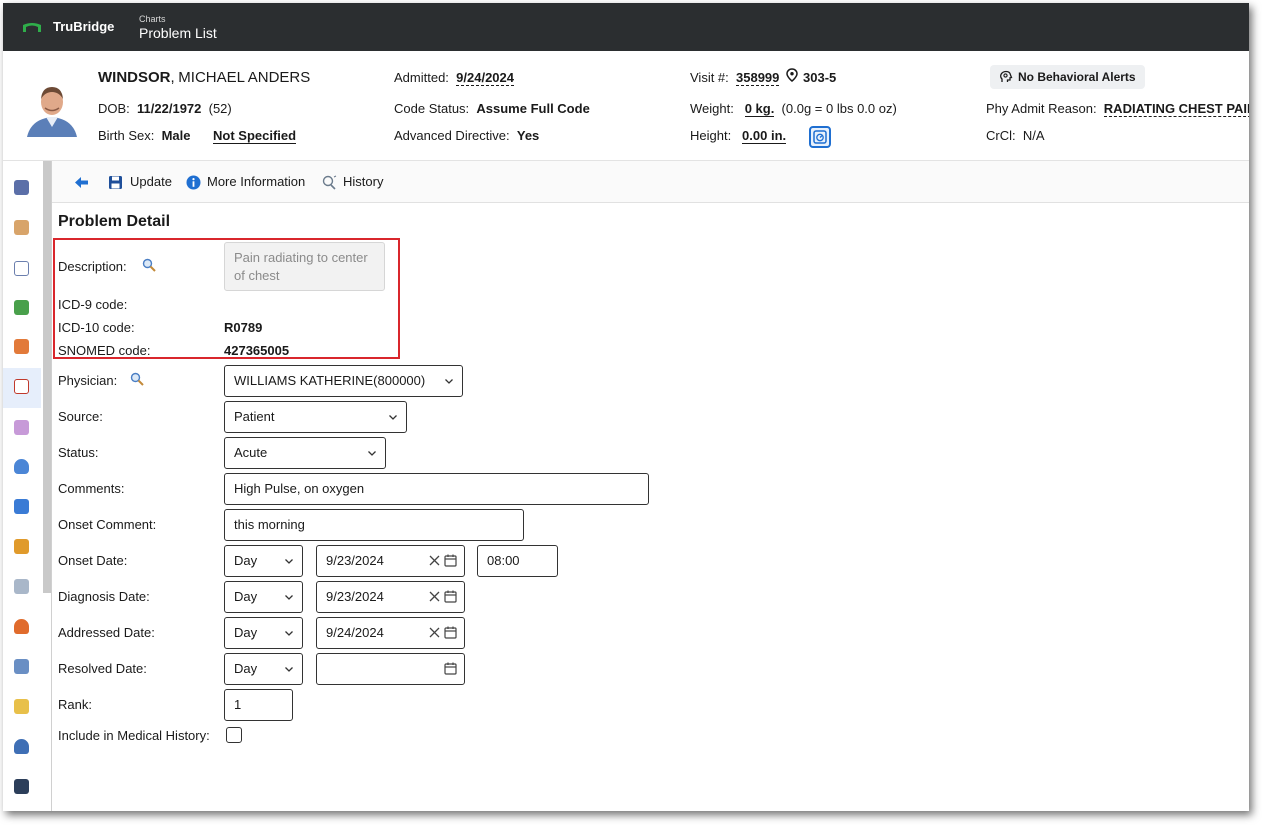 This screenshot has width=1262, height=825. What do you see at coordinates (759, 109) in the screenshot?
I see `weight-link: 0 kg.` at bounding box center [759, 109].